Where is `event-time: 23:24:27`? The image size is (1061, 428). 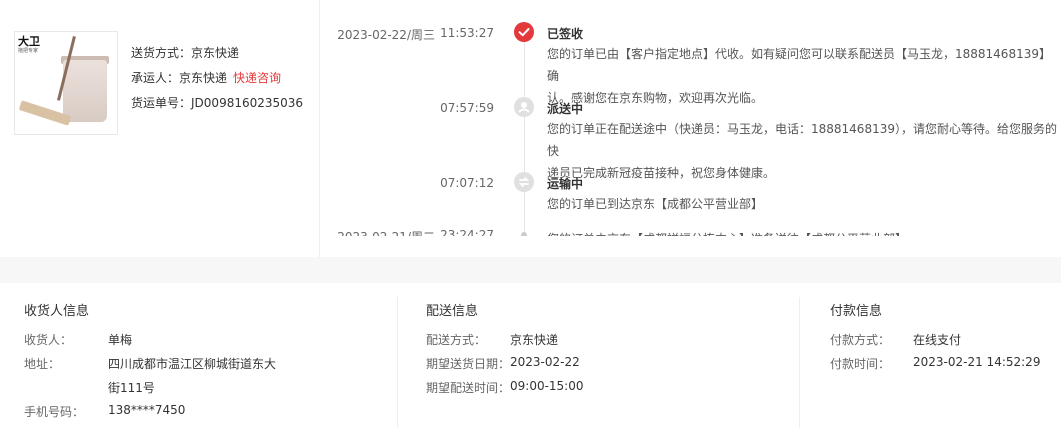
event-time: 23:24:27 is located at coordinates (467, 232).